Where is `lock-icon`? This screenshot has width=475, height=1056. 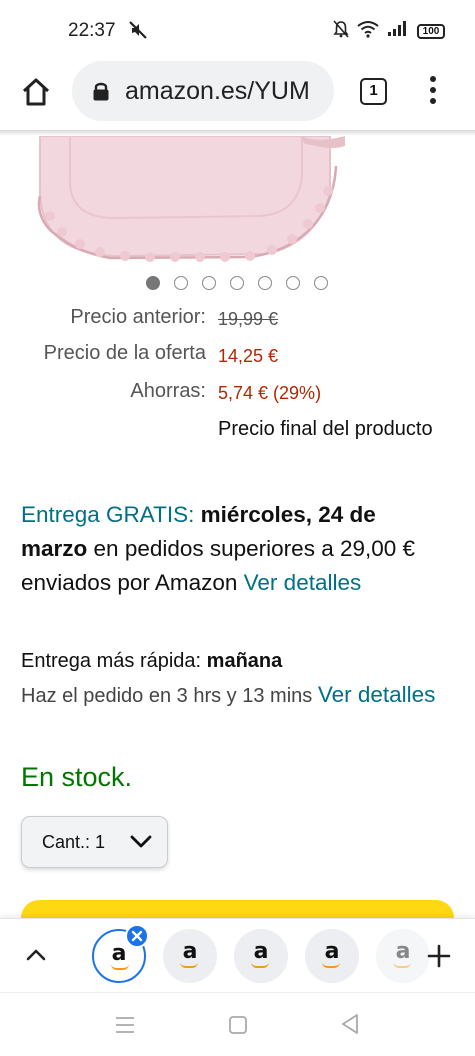
lock-icon is located at coordinates (101, 93).